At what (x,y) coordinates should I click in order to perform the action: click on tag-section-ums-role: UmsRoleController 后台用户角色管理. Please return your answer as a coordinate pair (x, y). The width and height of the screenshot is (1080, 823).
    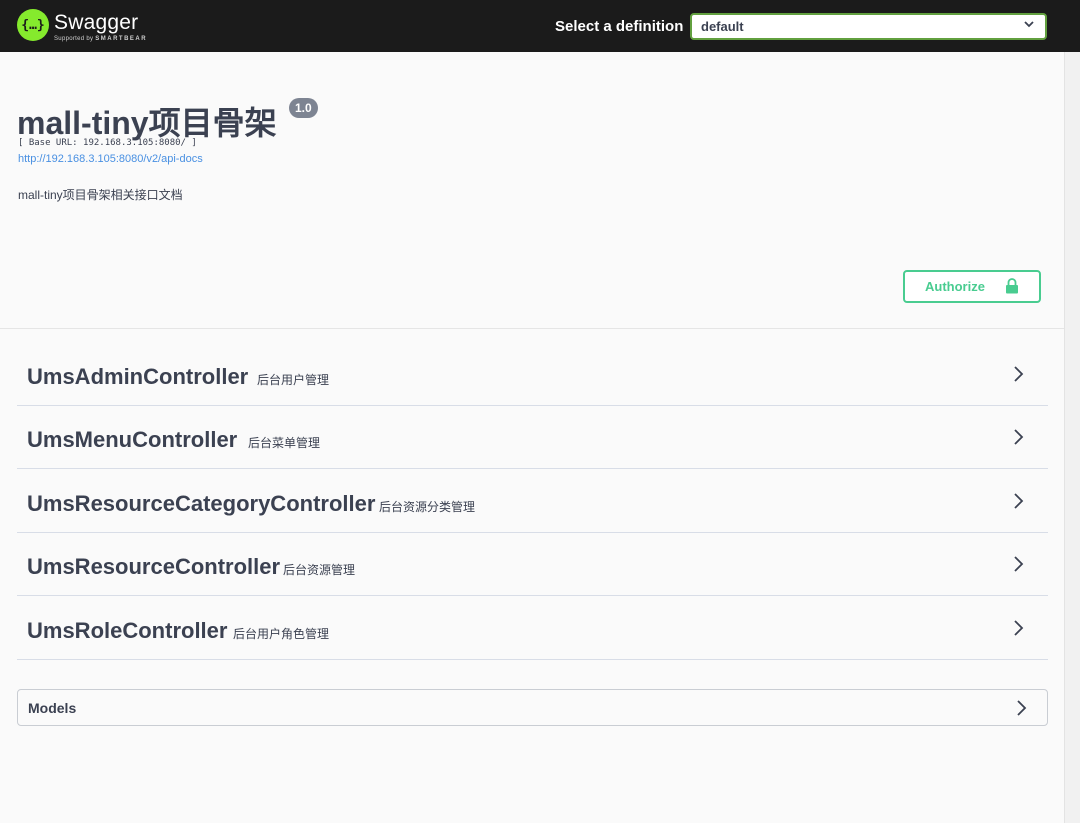
    Looking at the image, I should click on (532, 628).